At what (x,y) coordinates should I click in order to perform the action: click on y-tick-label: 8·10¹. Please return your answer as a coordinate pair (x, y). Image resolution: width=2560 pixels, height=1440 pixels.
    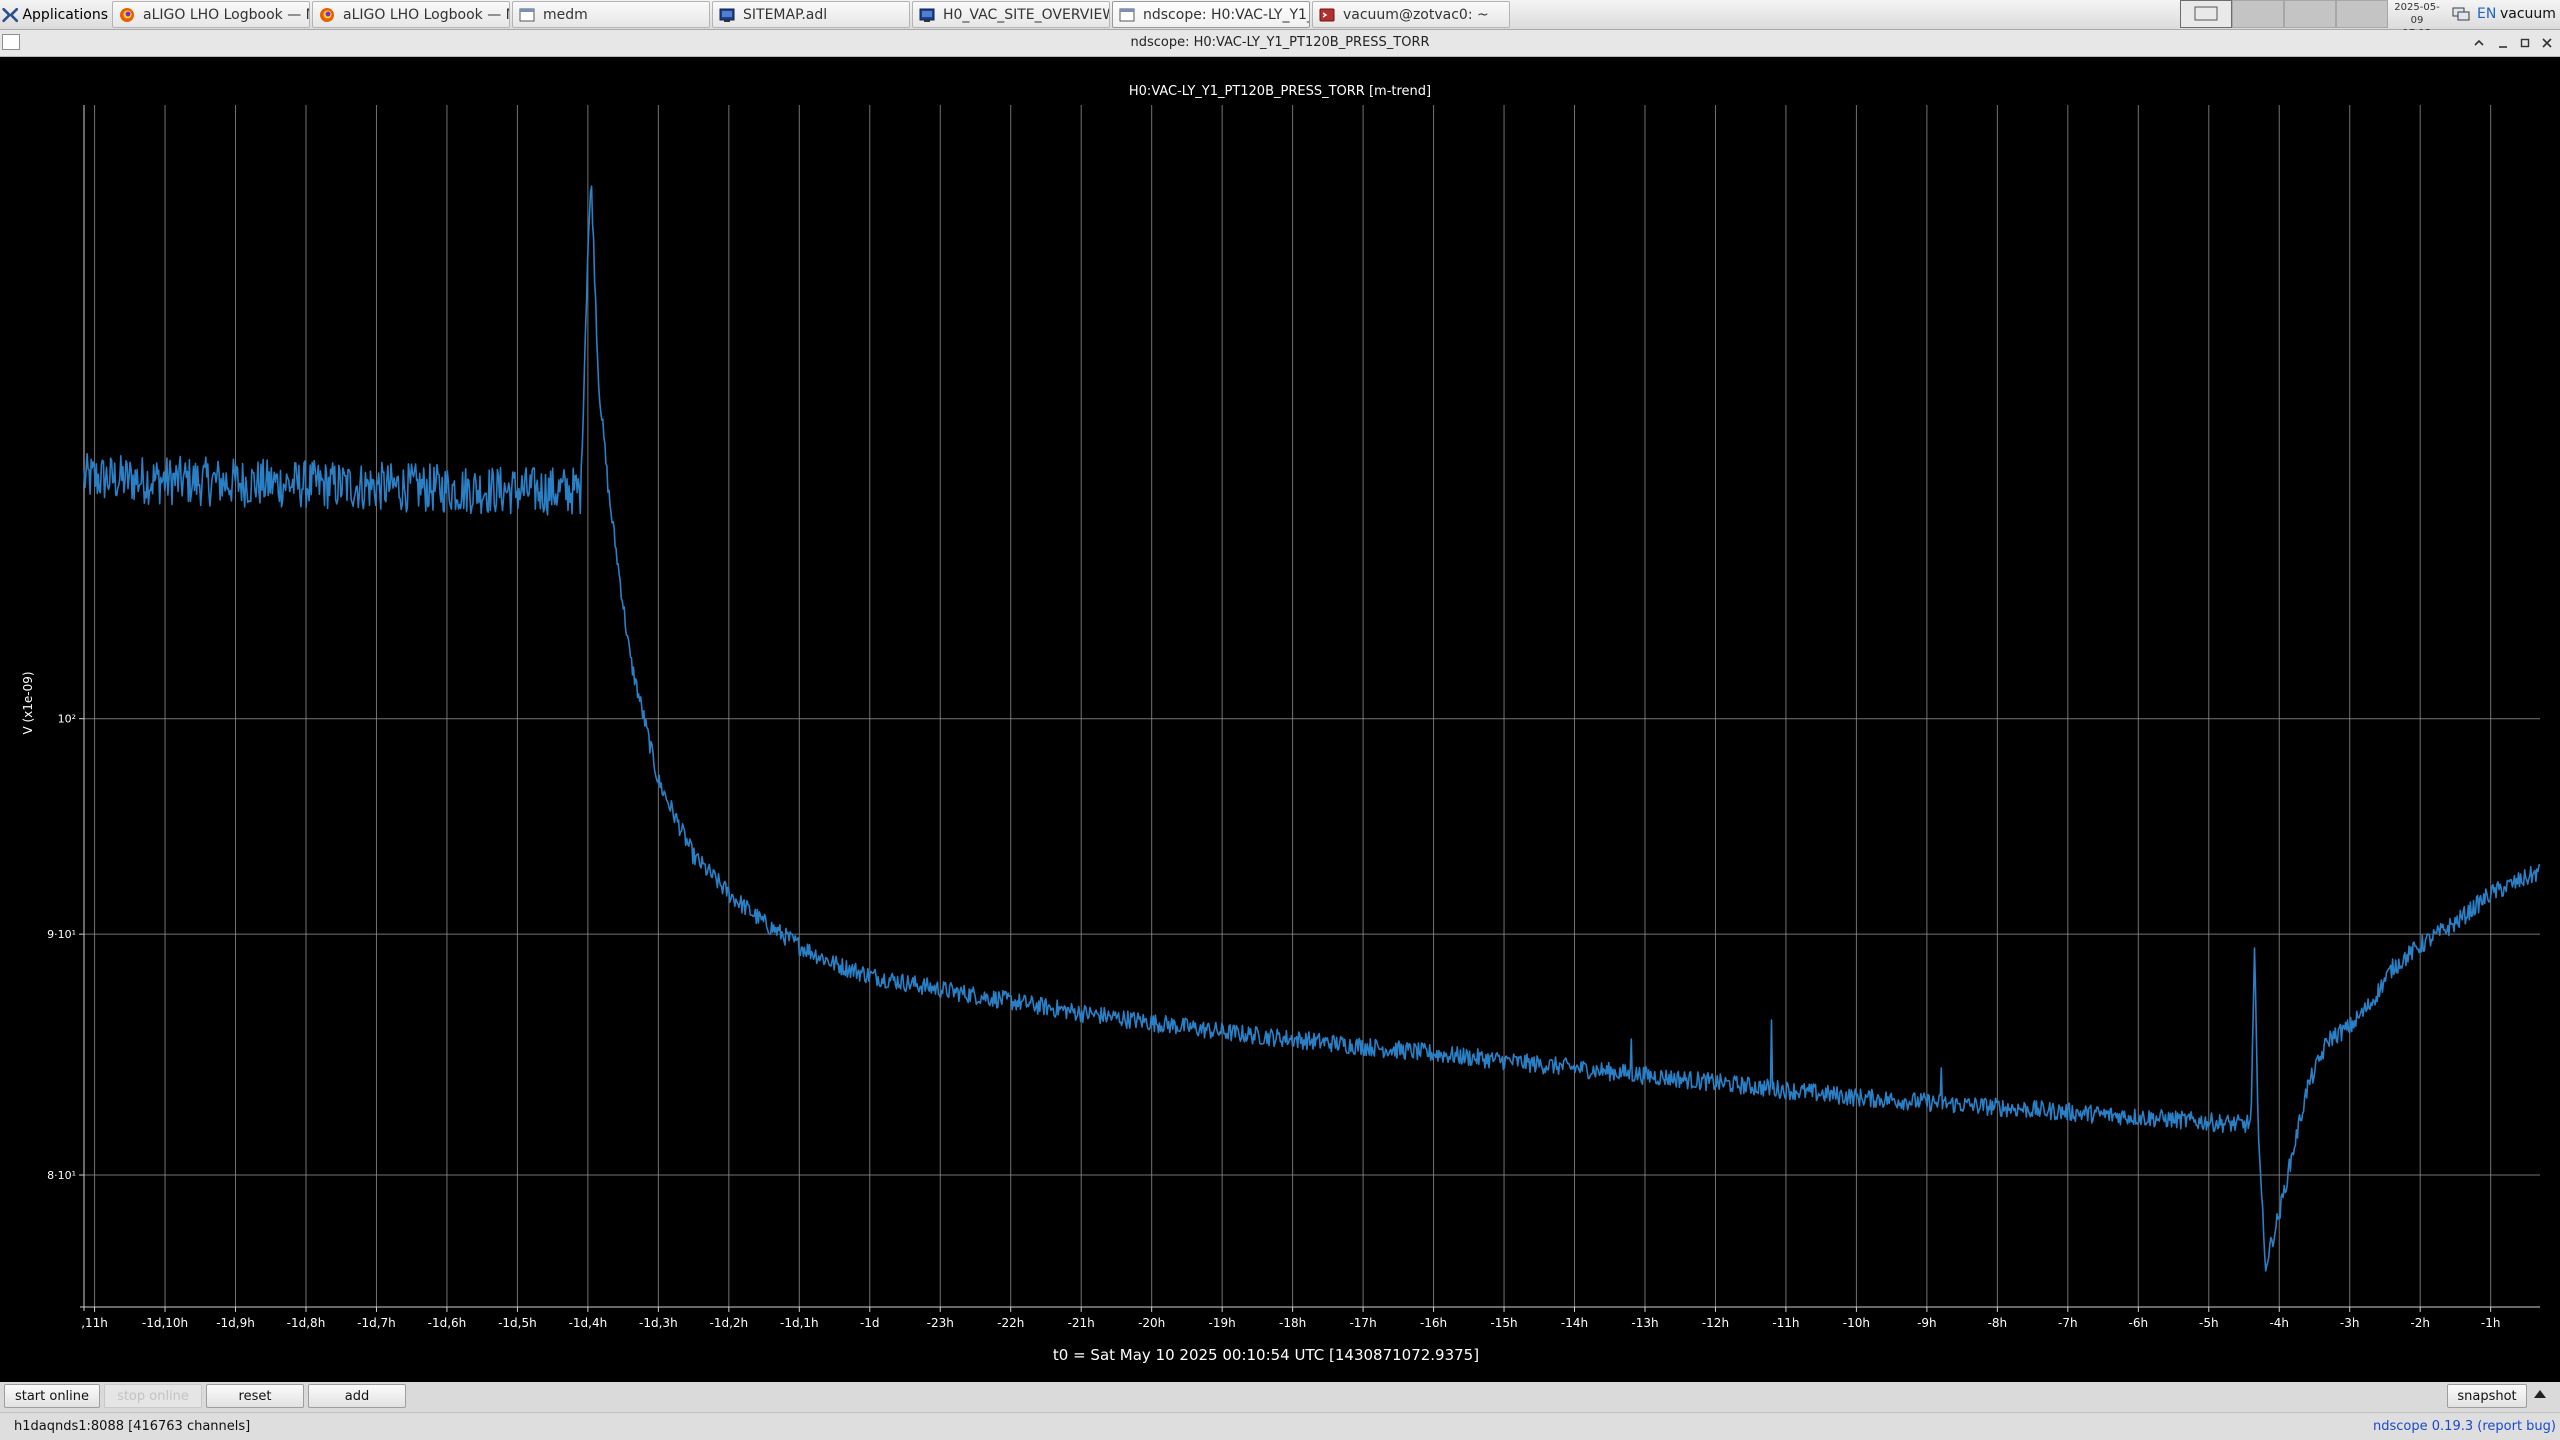
    Looking at the image, I should click on (61, 1175).